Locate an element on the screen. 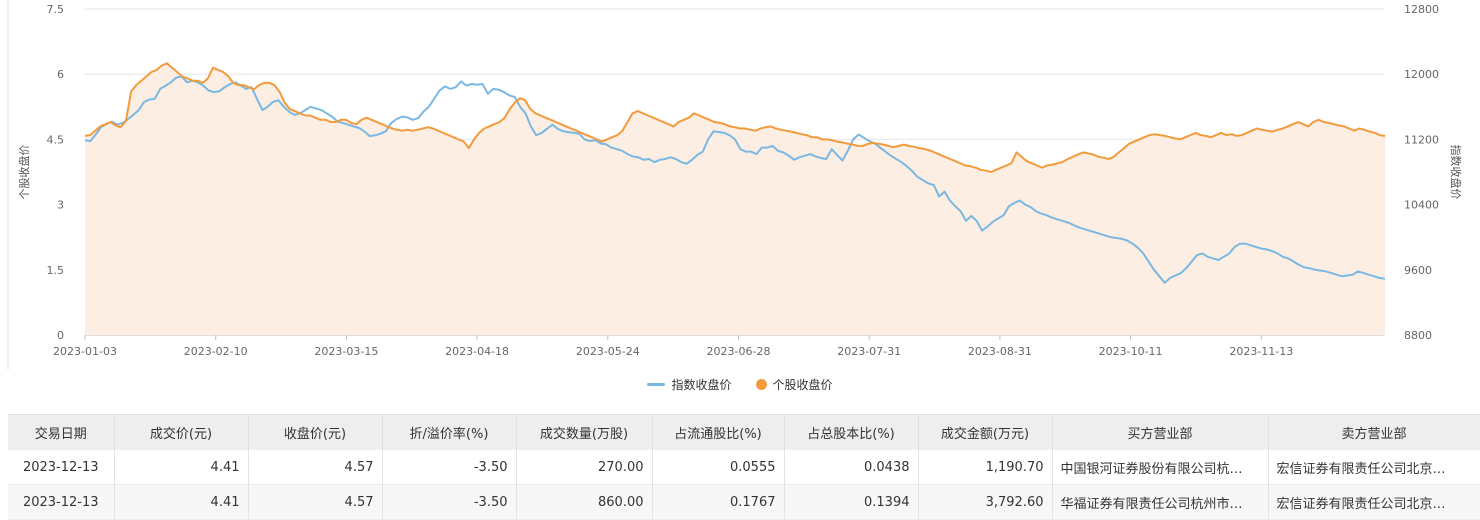  col-header-volume: 成交数量(万股) is located at coordinates (584, 432).